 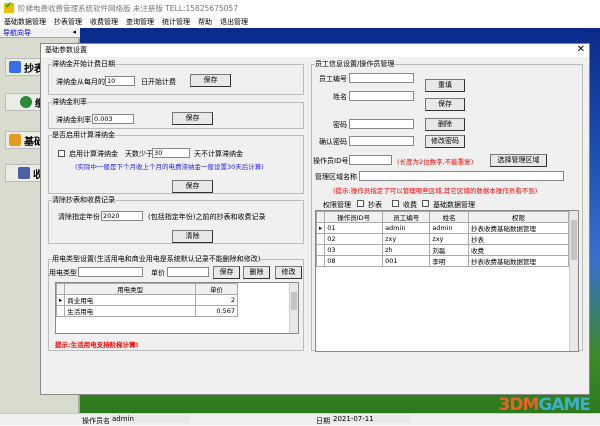 I want to click on late-fee-rate-group: 滞纳金利率 滞纳金利率 0.003 保存, so click(x=176, y=113).